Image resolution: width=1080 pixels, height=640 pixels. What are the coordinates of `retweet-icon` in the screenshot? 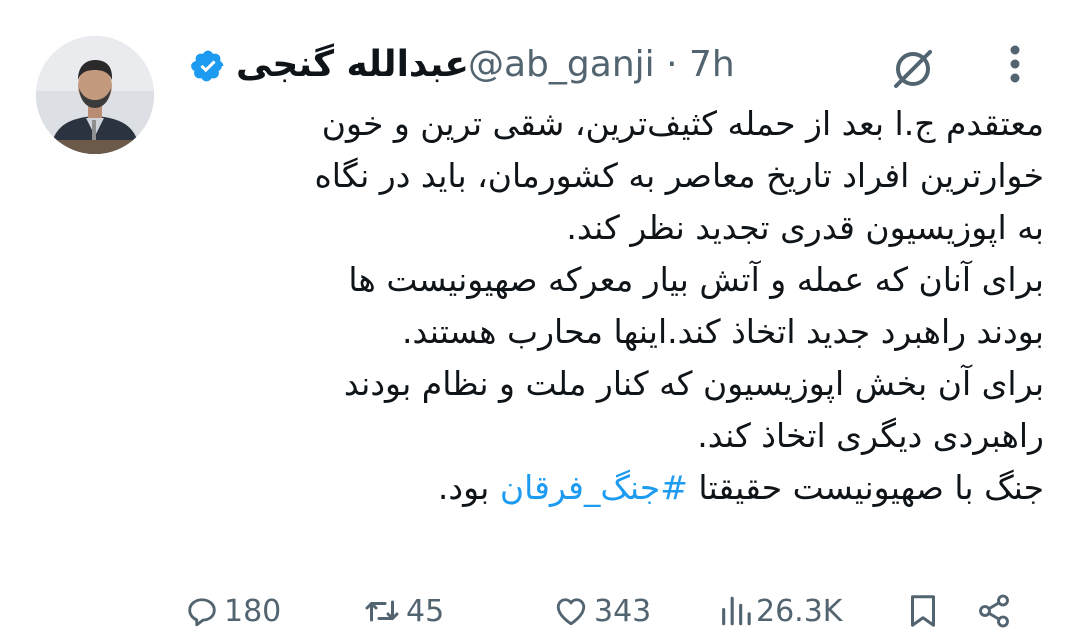 It's located at (382, 611).